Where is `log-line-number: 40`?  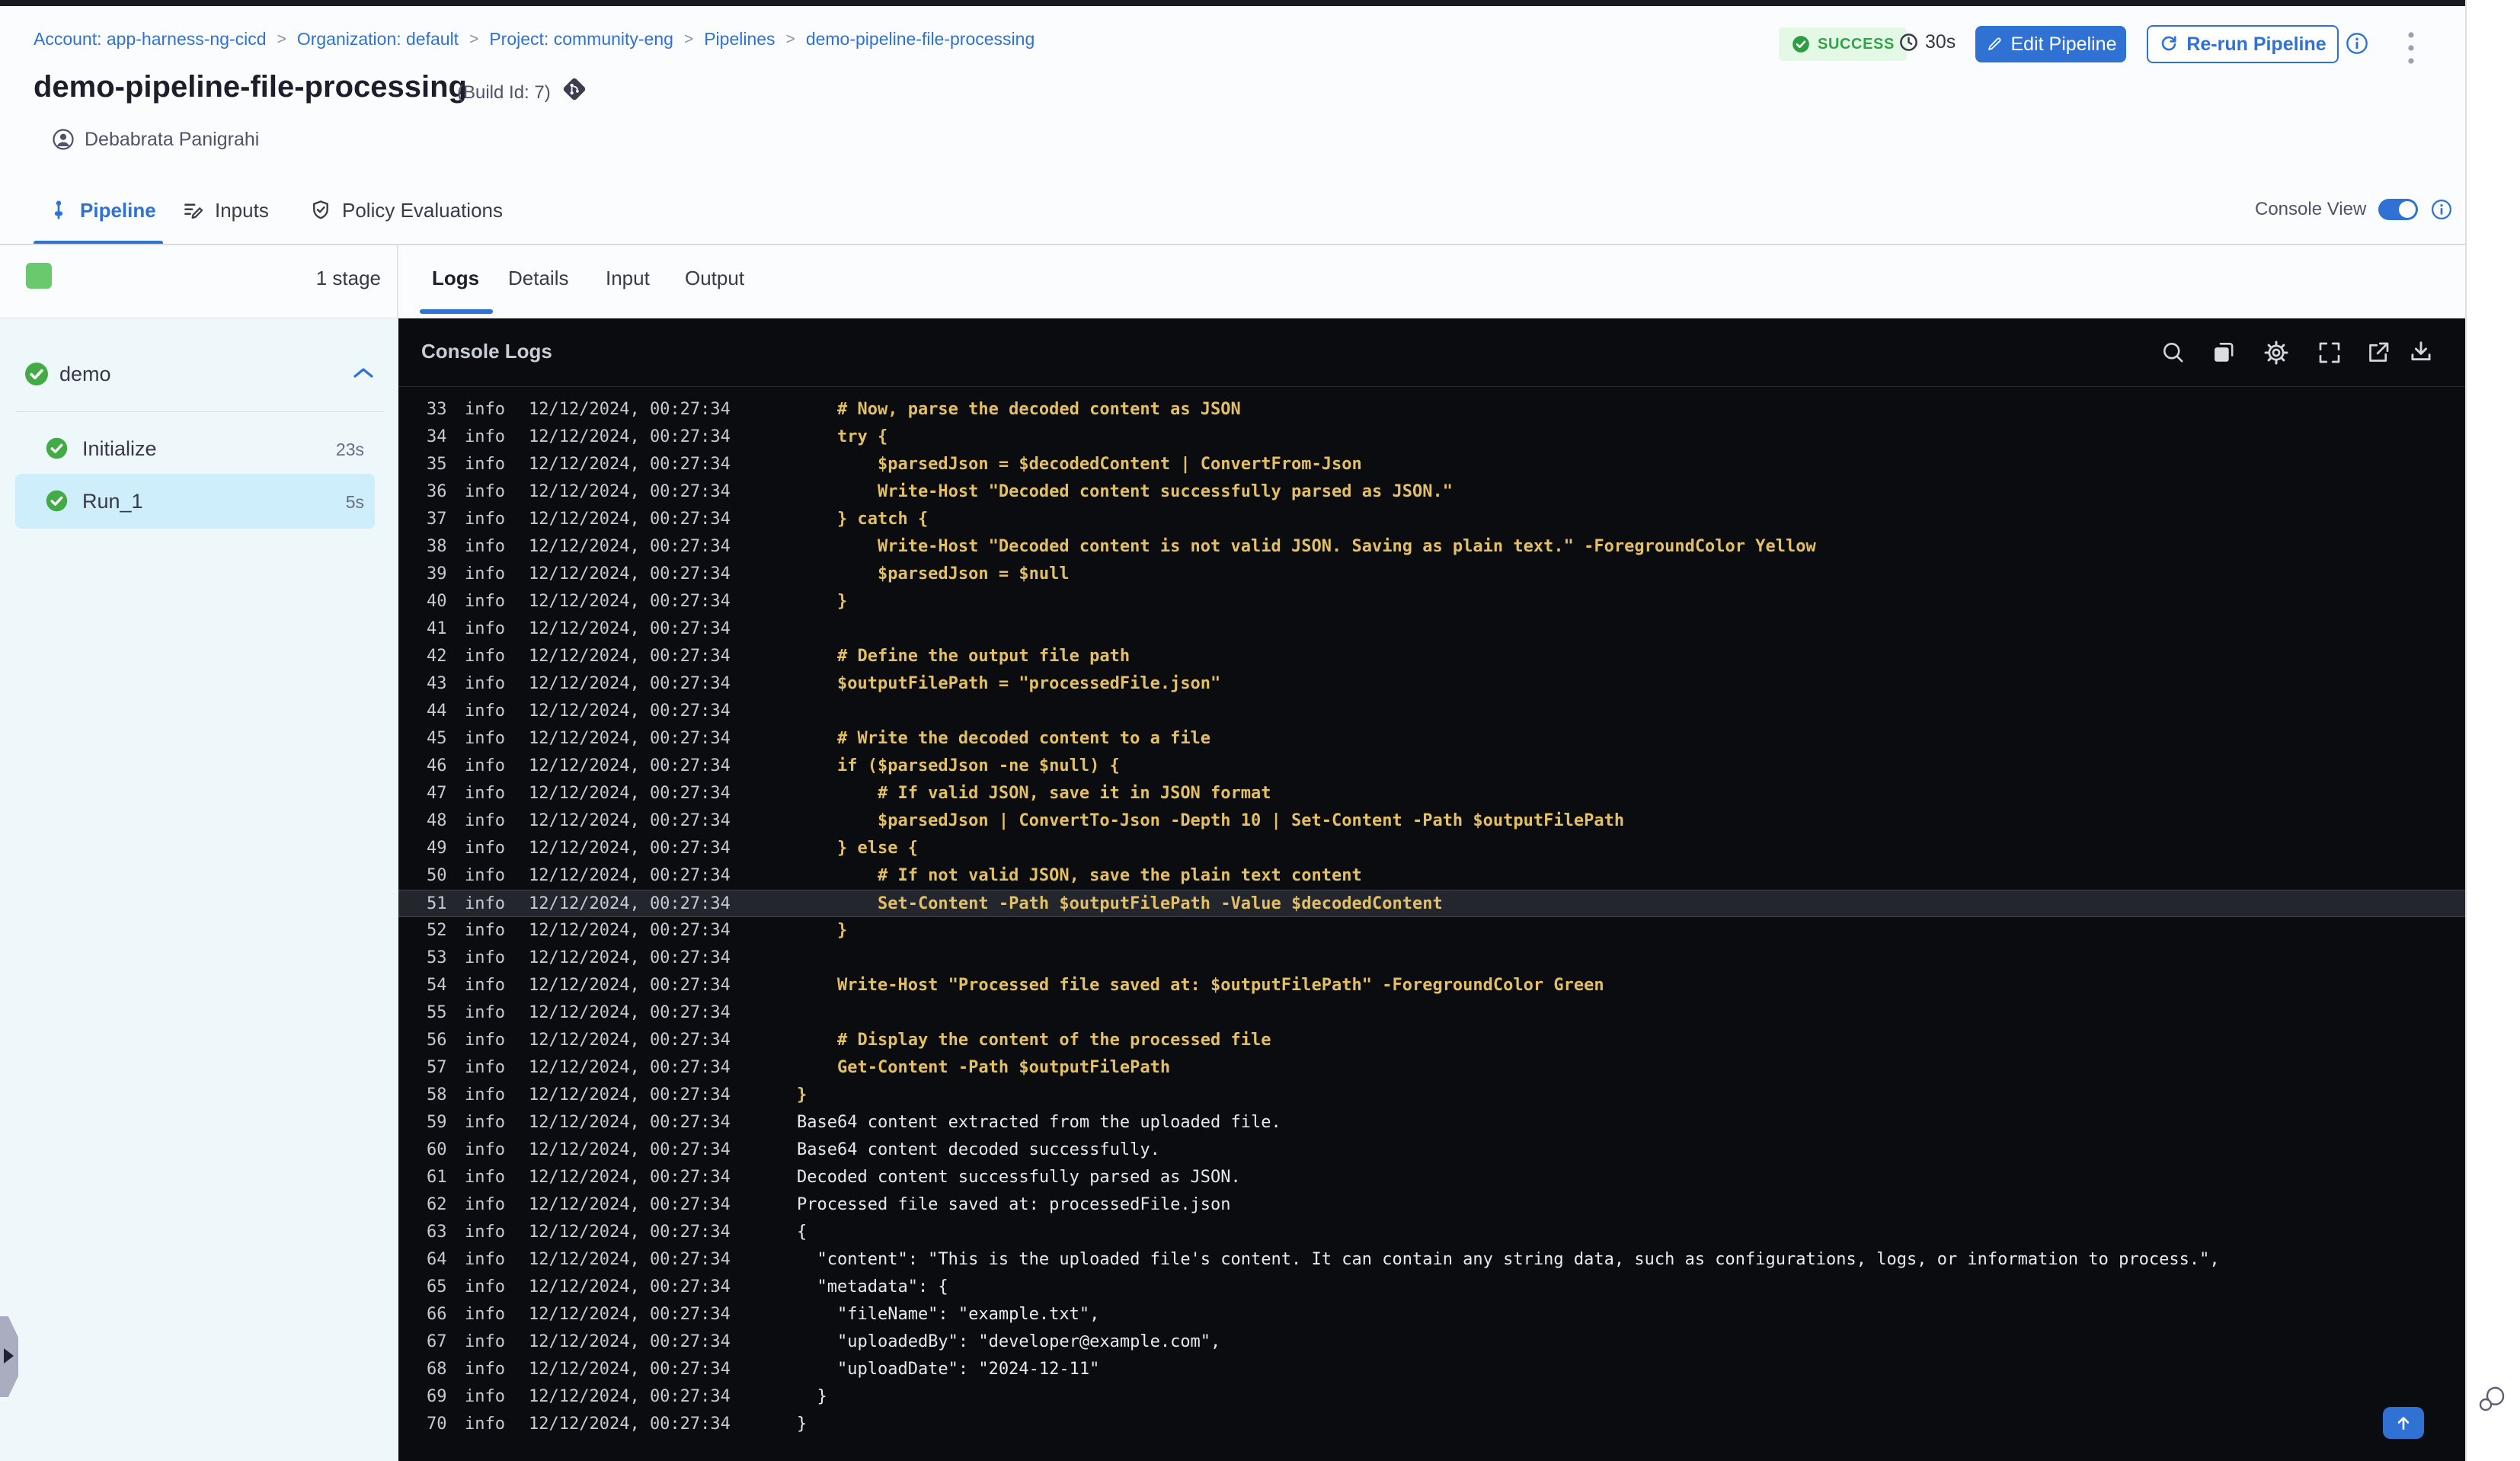 log-line-number: 40 is located at coordinates (437, 601).